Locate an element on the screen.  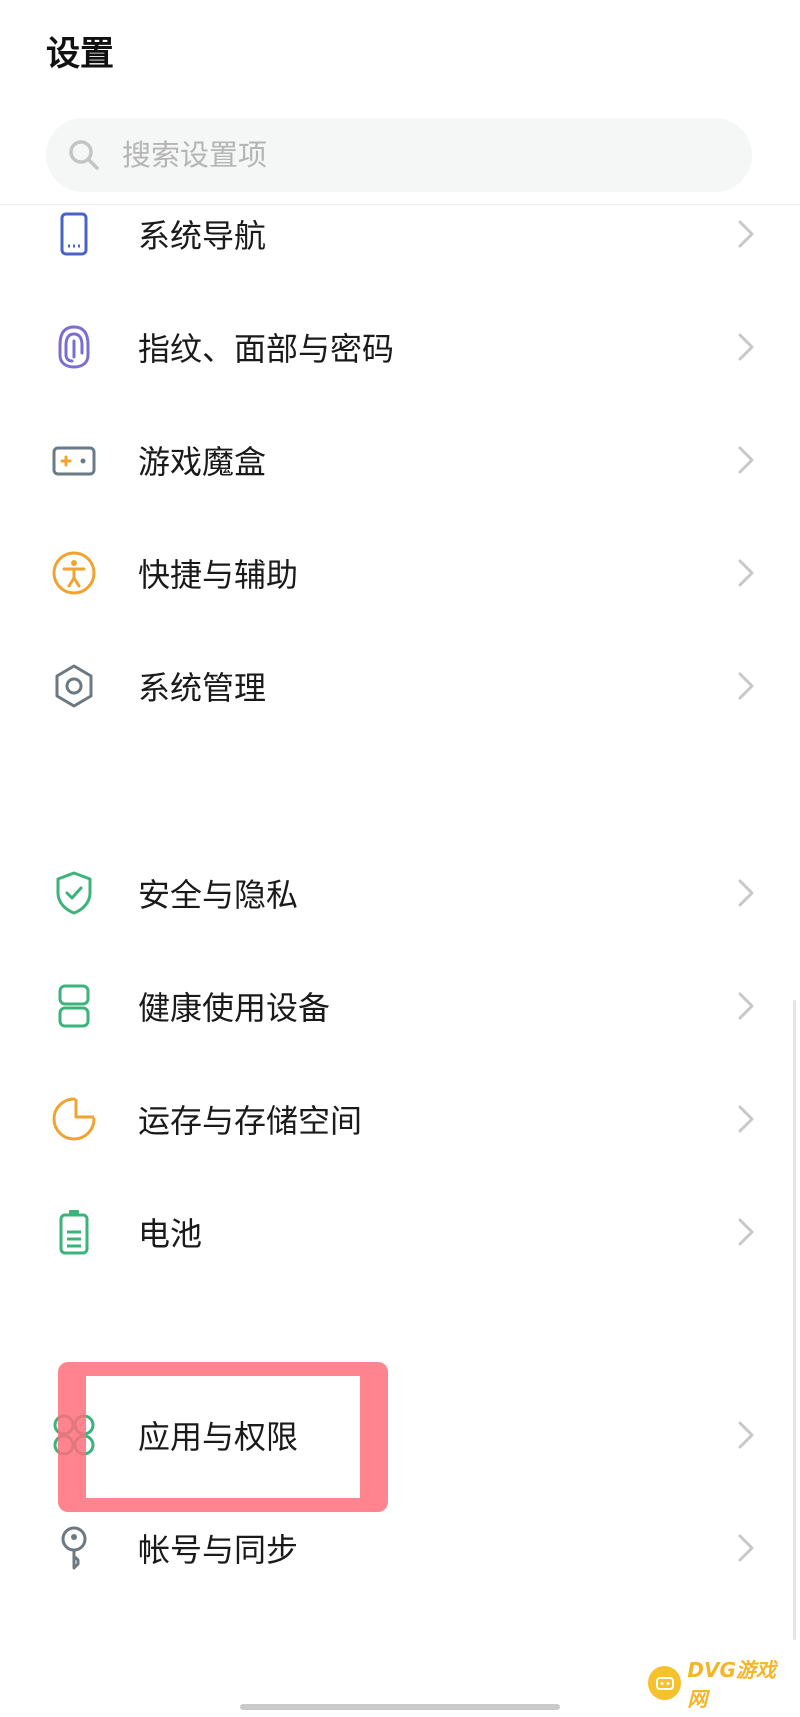
search-bar is located at coordinates (399, 155).